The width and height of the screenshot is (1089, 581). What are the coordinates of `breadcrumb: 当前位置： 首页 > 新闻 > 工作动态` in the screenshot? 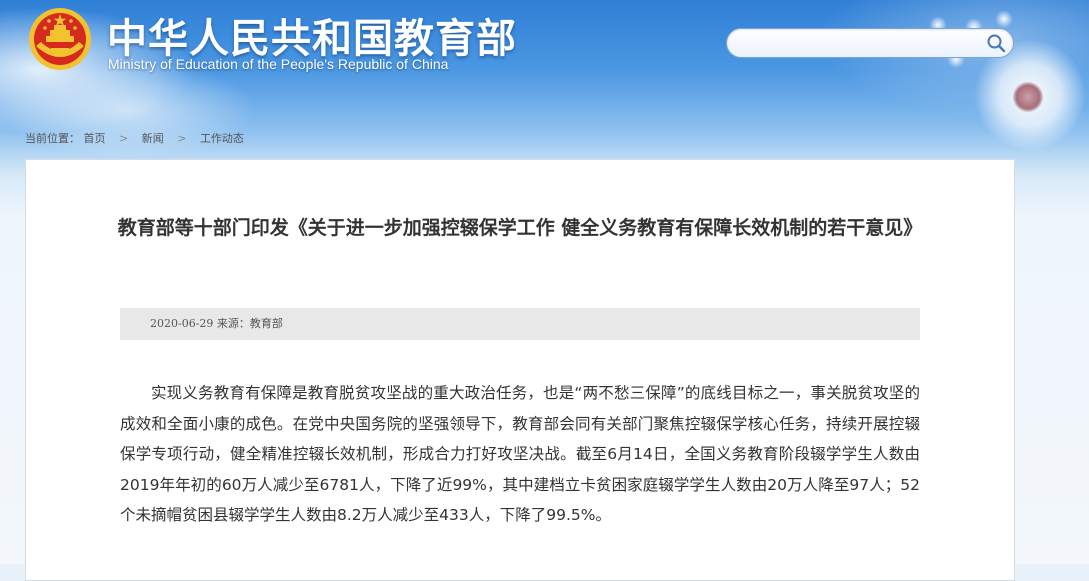 It's located at (134, 138).